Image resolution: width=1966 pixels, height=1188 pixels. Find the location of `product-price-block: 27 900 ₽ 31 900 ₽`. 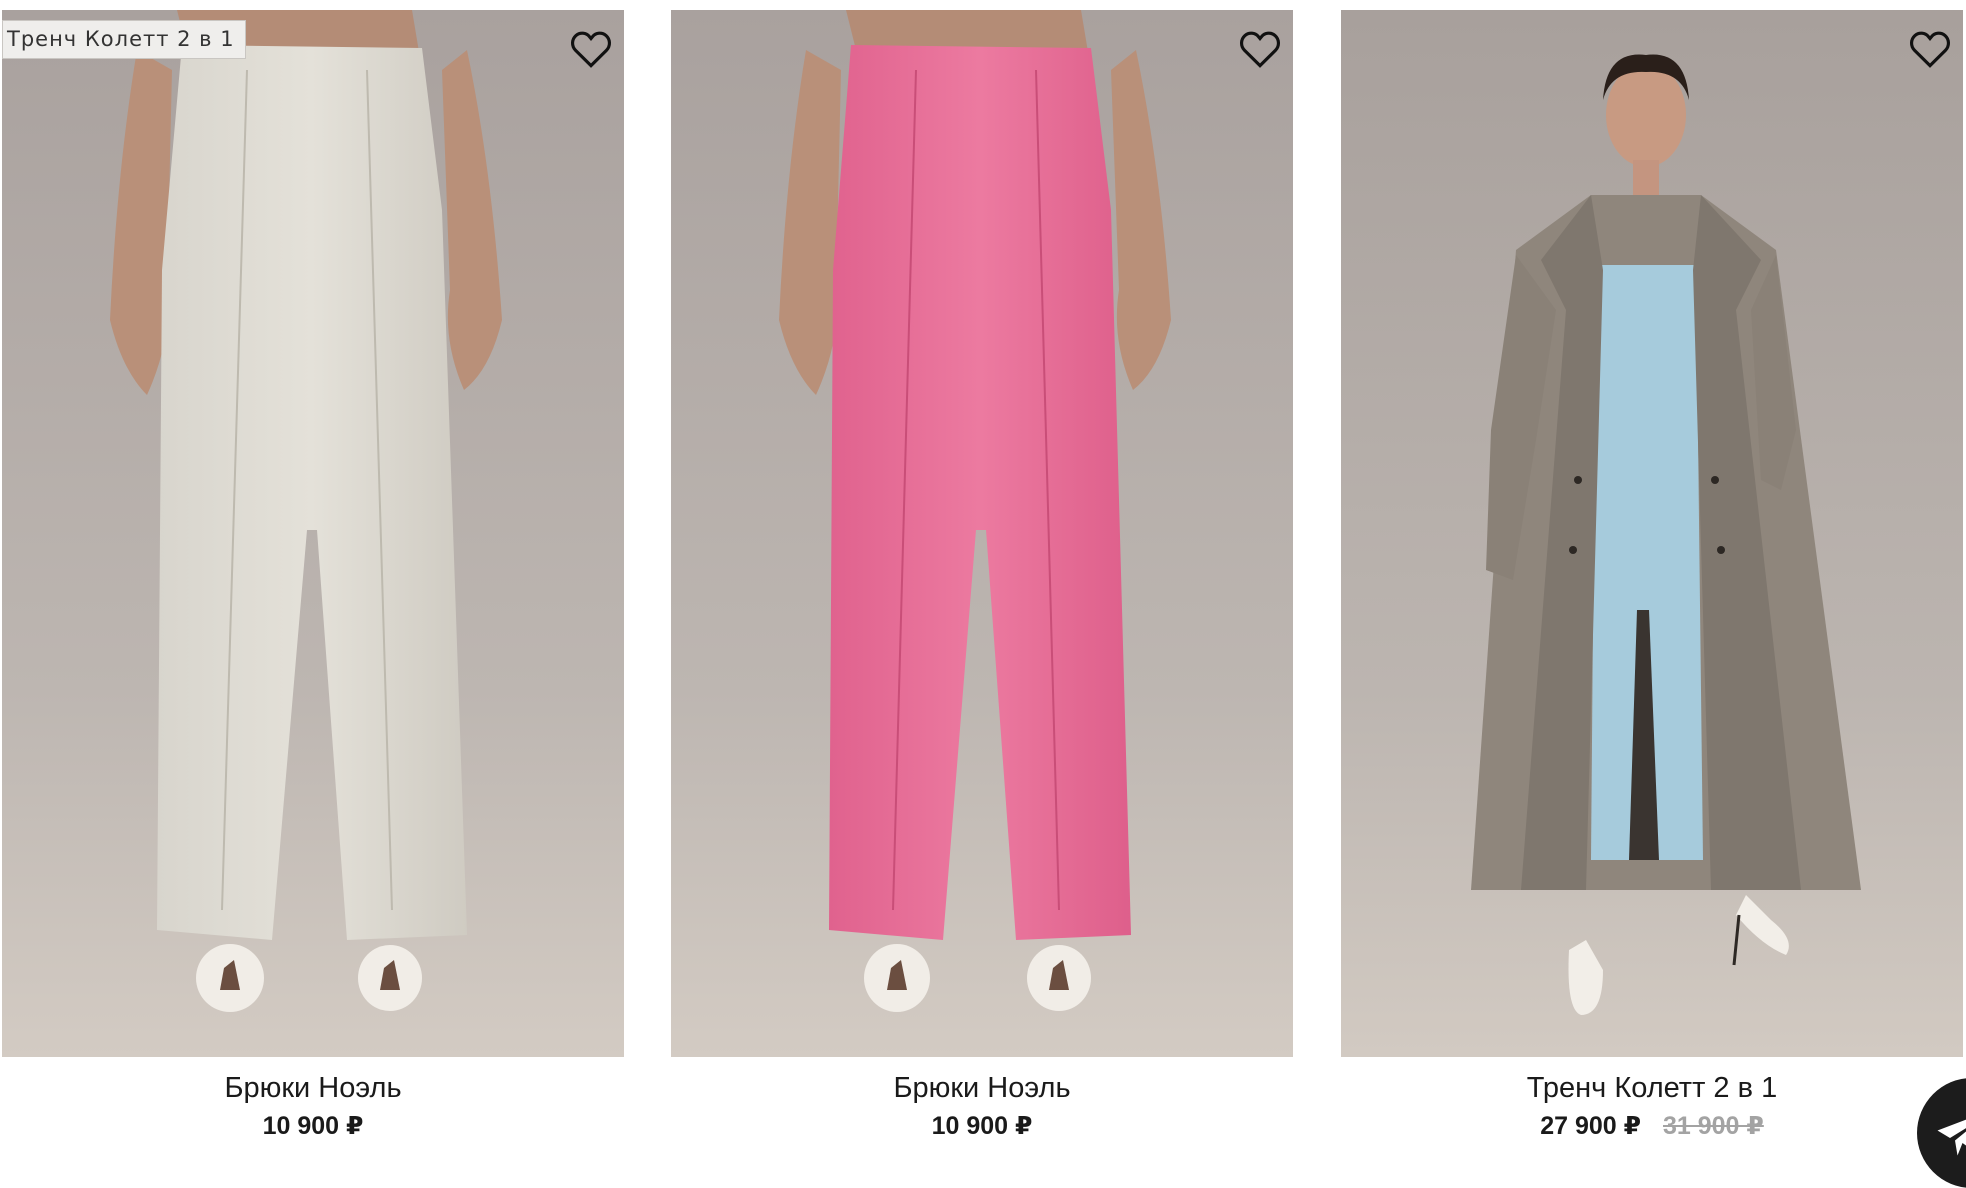

product-price-block: 27 900 ₽ 31 900 ₽ is located at coordinates (1652, 1126).